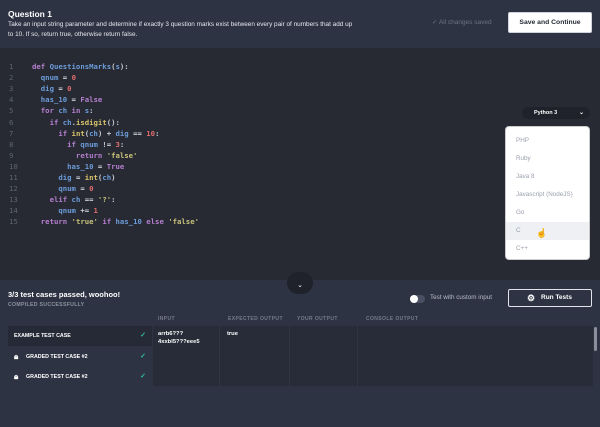 Image resolution: width=600 pixels, height=427 pixels. I want to click on run-tests-button: ⚙ Run Tests, so click(550, 298).